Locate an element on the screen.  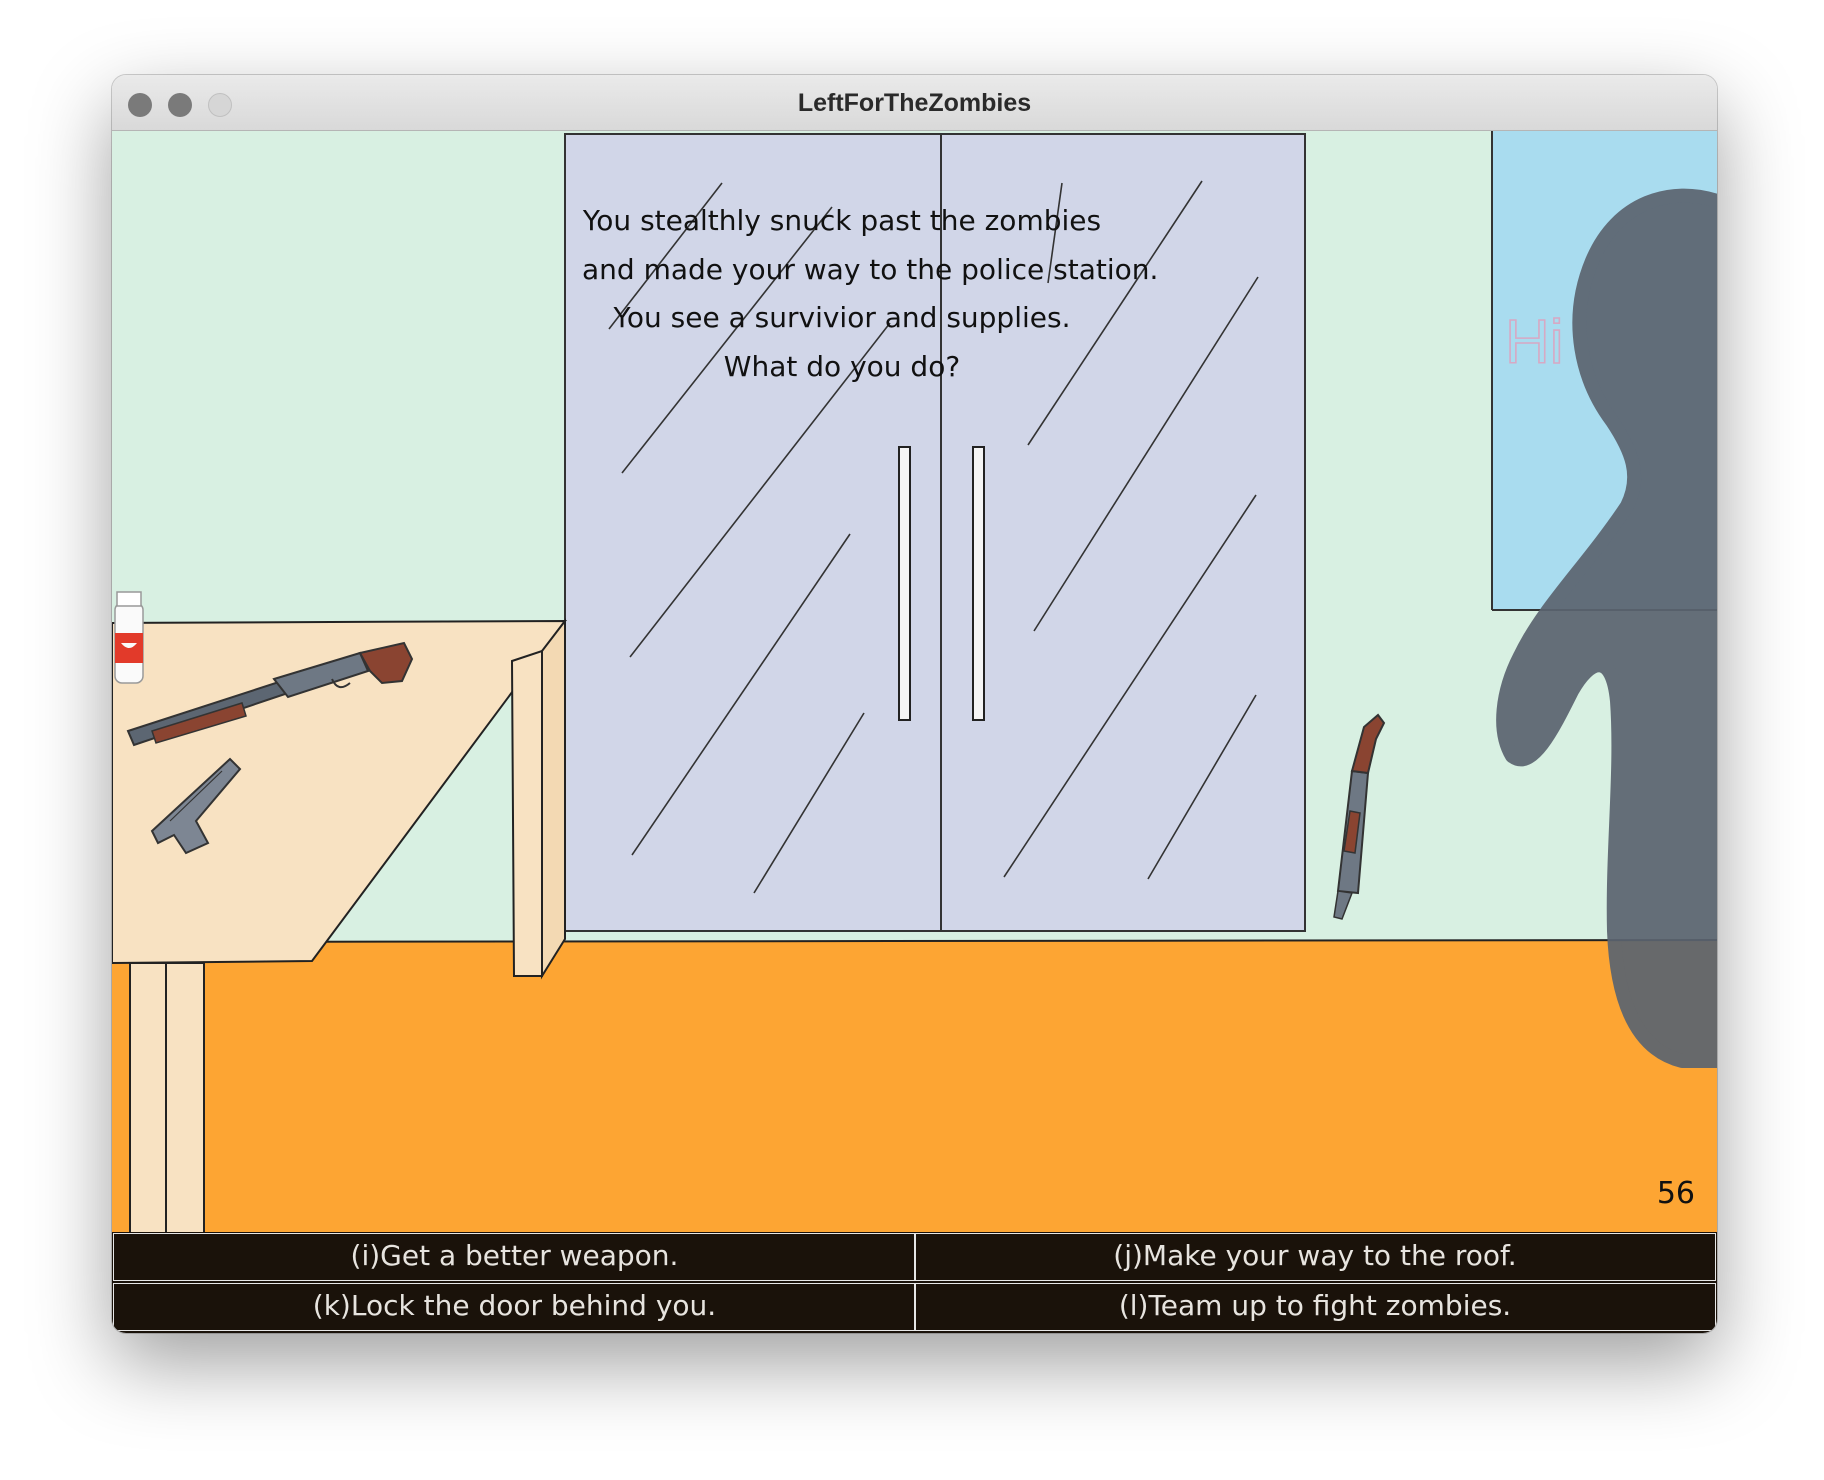
title-bar: LeftForTheZombies is located at coordinates (914, 103).